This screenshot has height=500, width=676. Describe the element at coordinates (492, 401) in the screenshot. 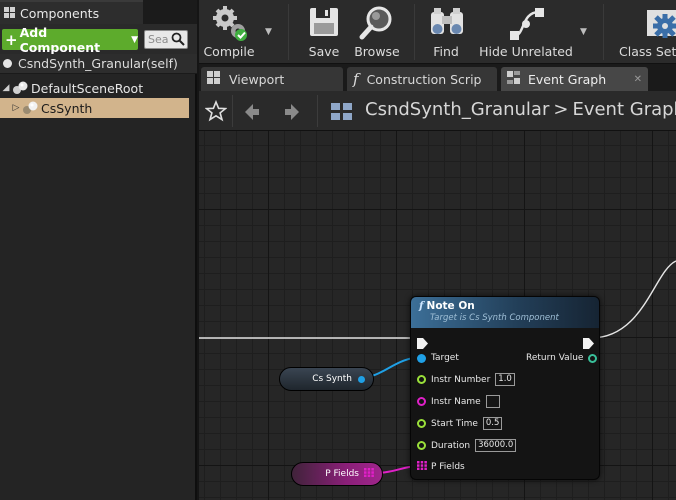

I see `instr-name-input` at that location.